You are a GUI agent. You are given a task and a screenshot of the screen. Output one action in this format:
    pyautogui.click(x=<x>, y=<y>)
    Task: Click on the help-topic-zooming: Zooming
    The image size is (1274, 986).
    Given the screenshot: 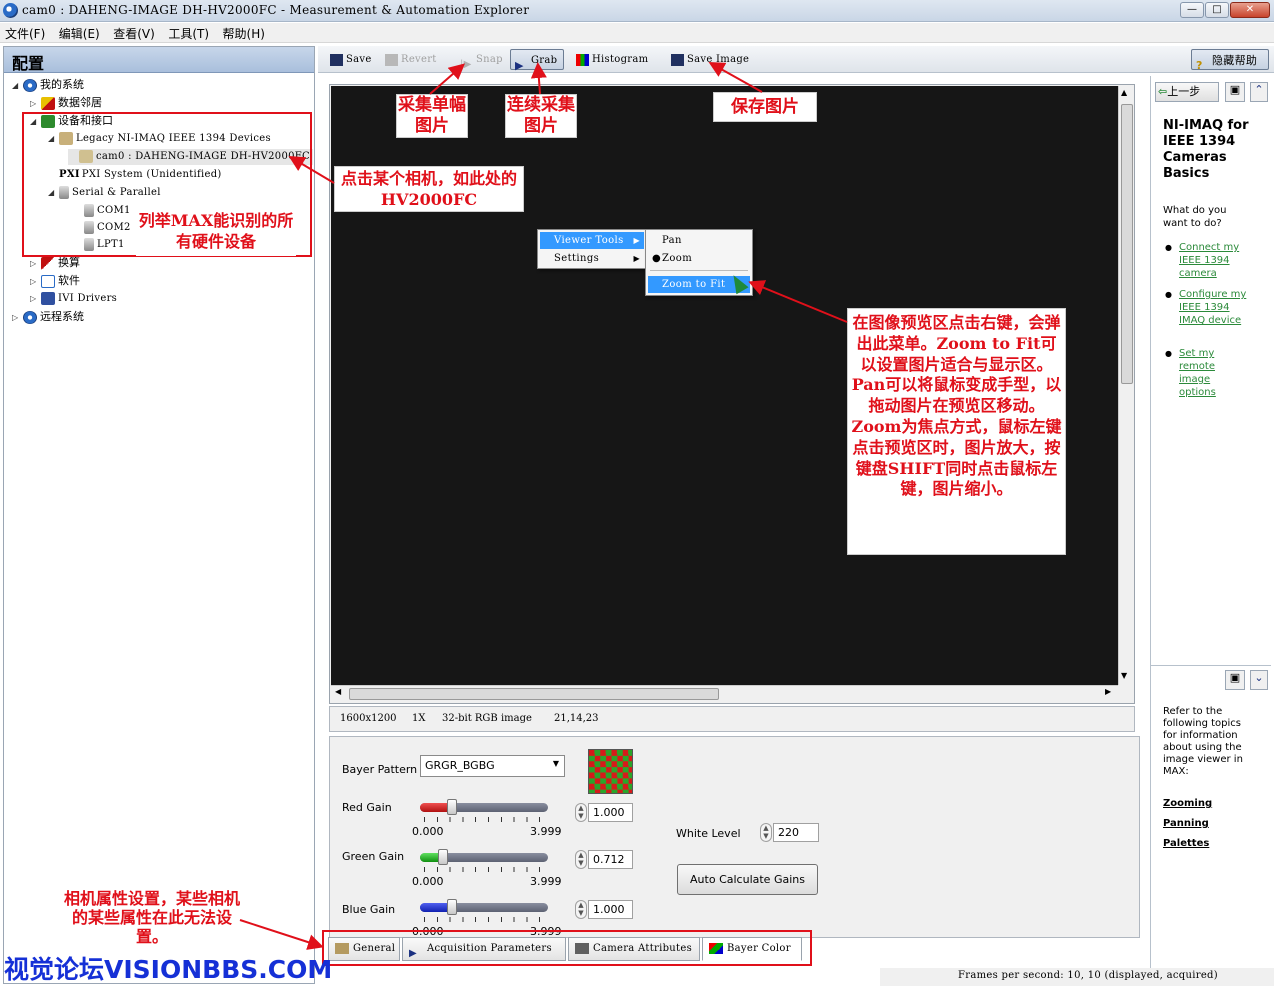 What is the action you would take?
    pyautogui.click(x=1187, y=803)
    